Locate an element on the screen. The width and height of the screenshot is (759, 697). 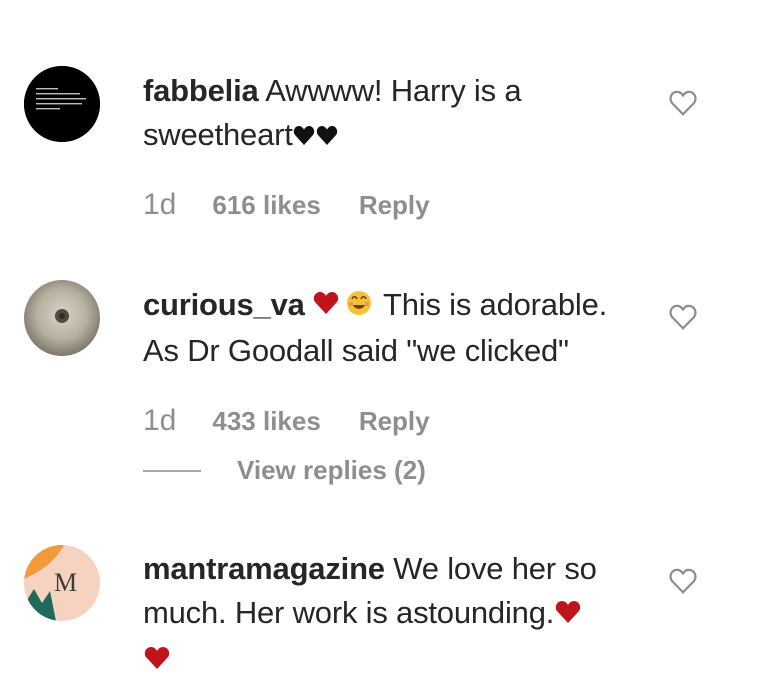
replies-divider-line is located at coordinates (172, 470).